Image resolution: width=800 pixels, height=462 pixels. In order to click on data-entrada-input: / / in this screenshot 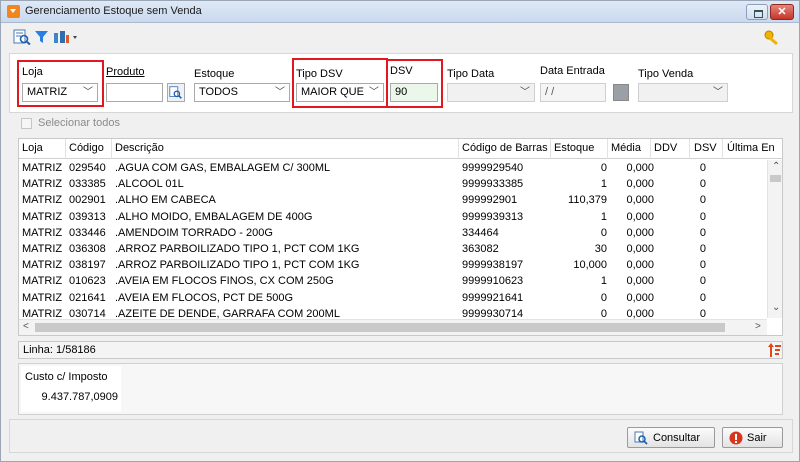, I will do `click(573, 92)`.